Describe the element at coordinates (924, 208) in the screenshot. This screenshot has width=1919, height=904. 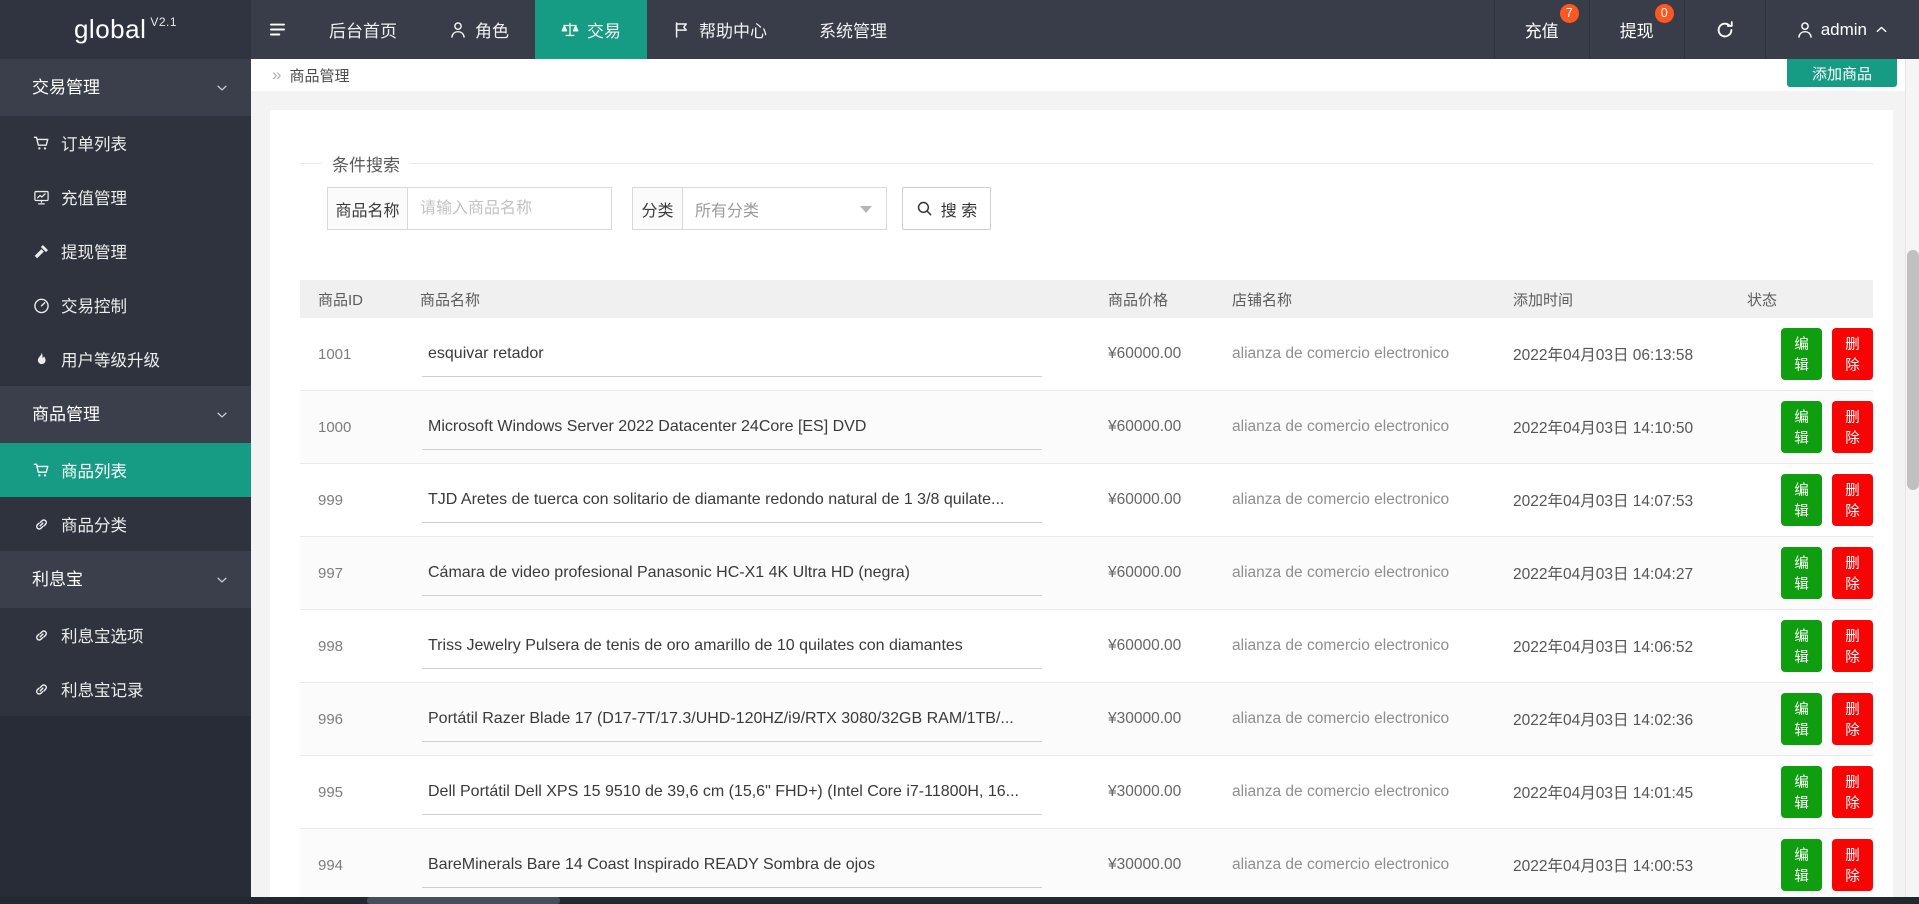
I see `search-icon` at that location.